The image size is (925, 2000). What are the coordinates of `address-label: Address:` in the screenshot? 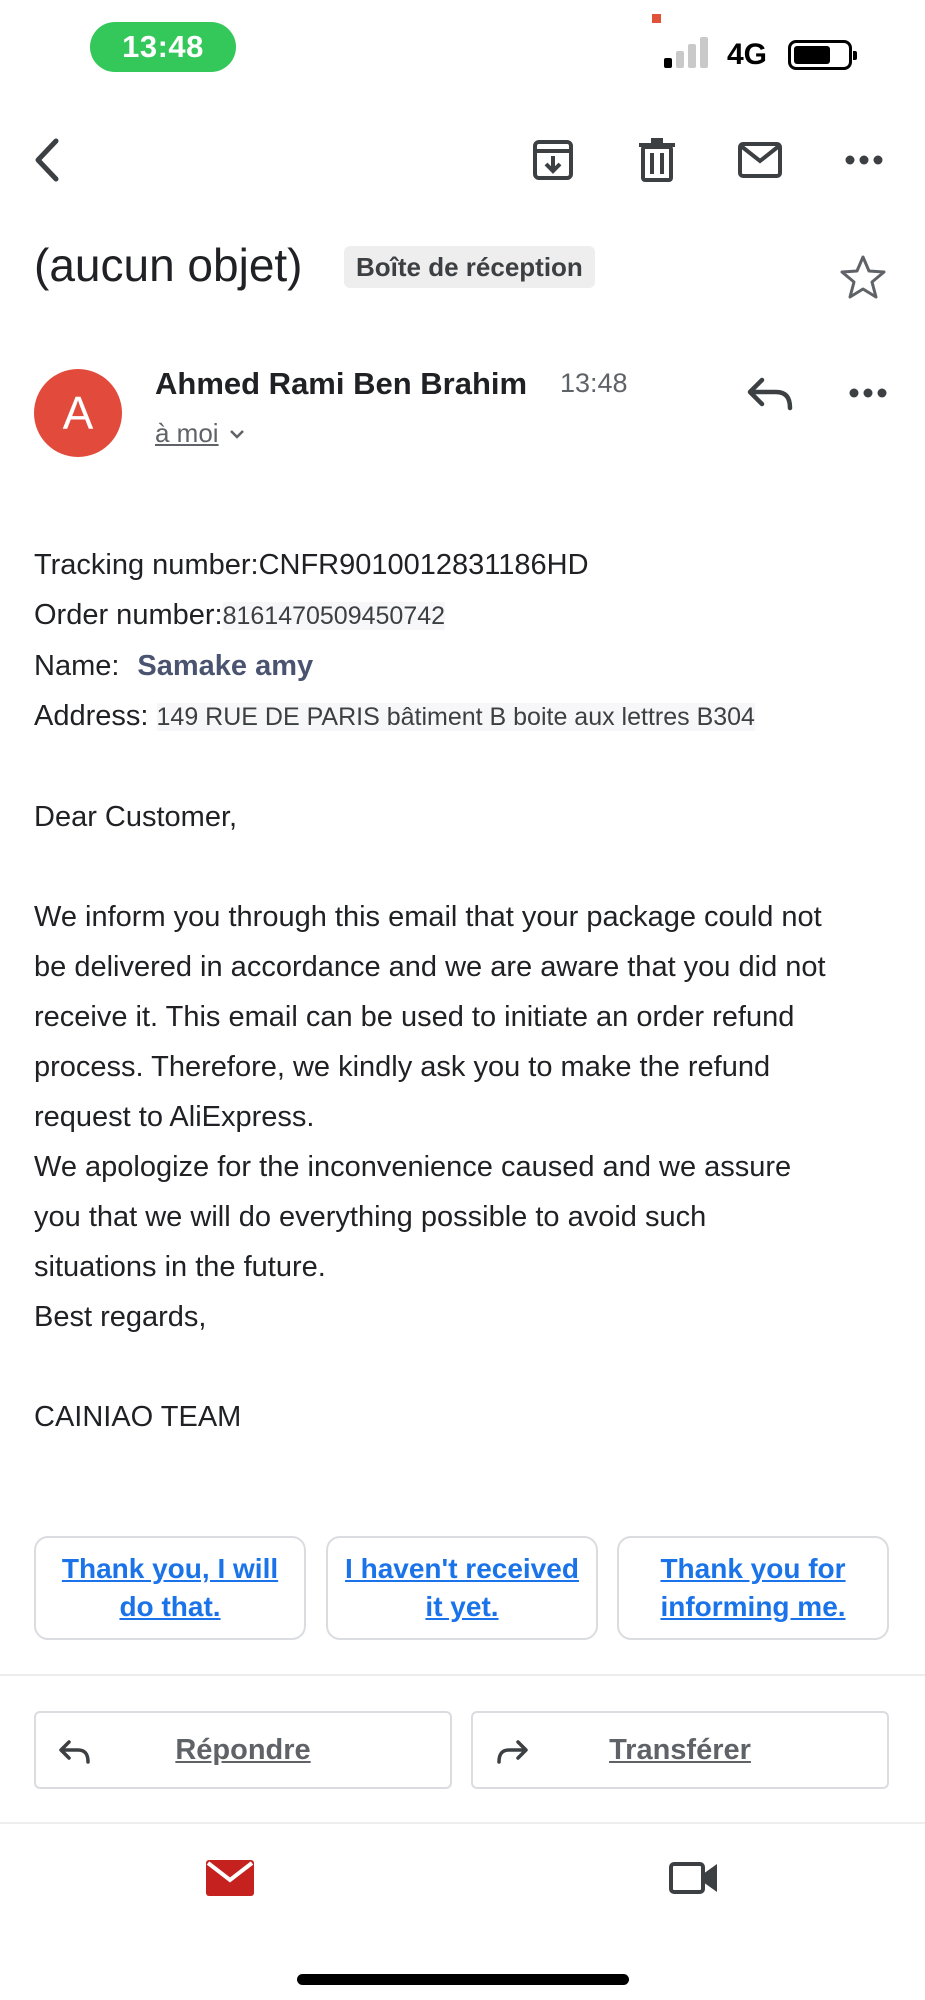 It's located at (91, 716).